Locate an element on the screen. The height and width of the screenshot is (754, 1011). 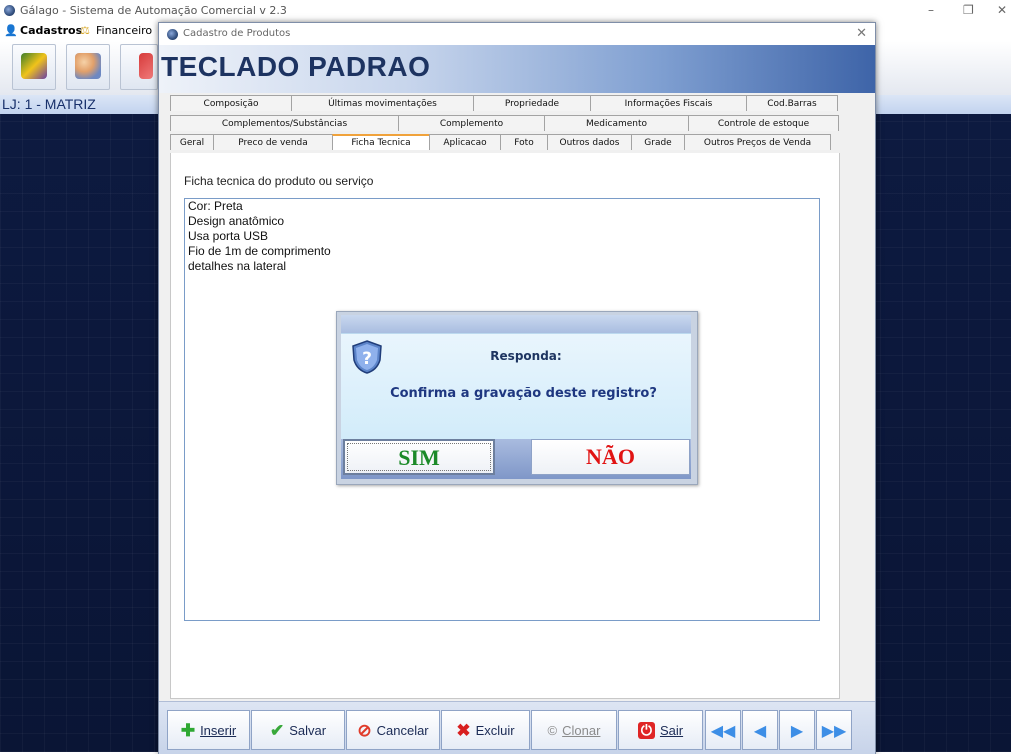
toolbar-sales-button is located at coordinates (139, 67).